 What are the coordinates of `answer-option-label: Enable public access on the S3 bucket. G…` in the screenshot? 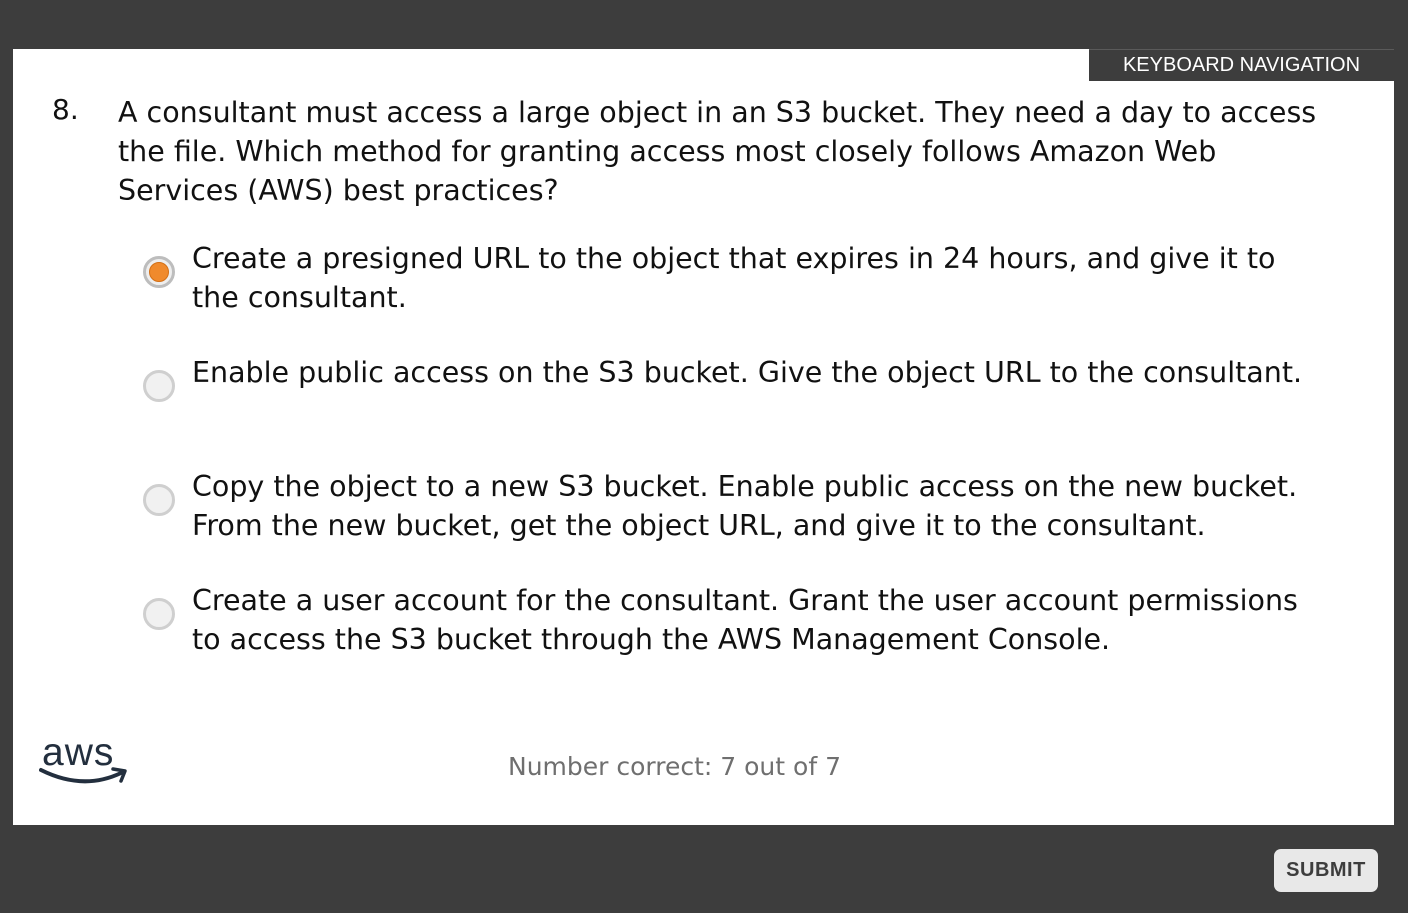 It's located at (747, 372).